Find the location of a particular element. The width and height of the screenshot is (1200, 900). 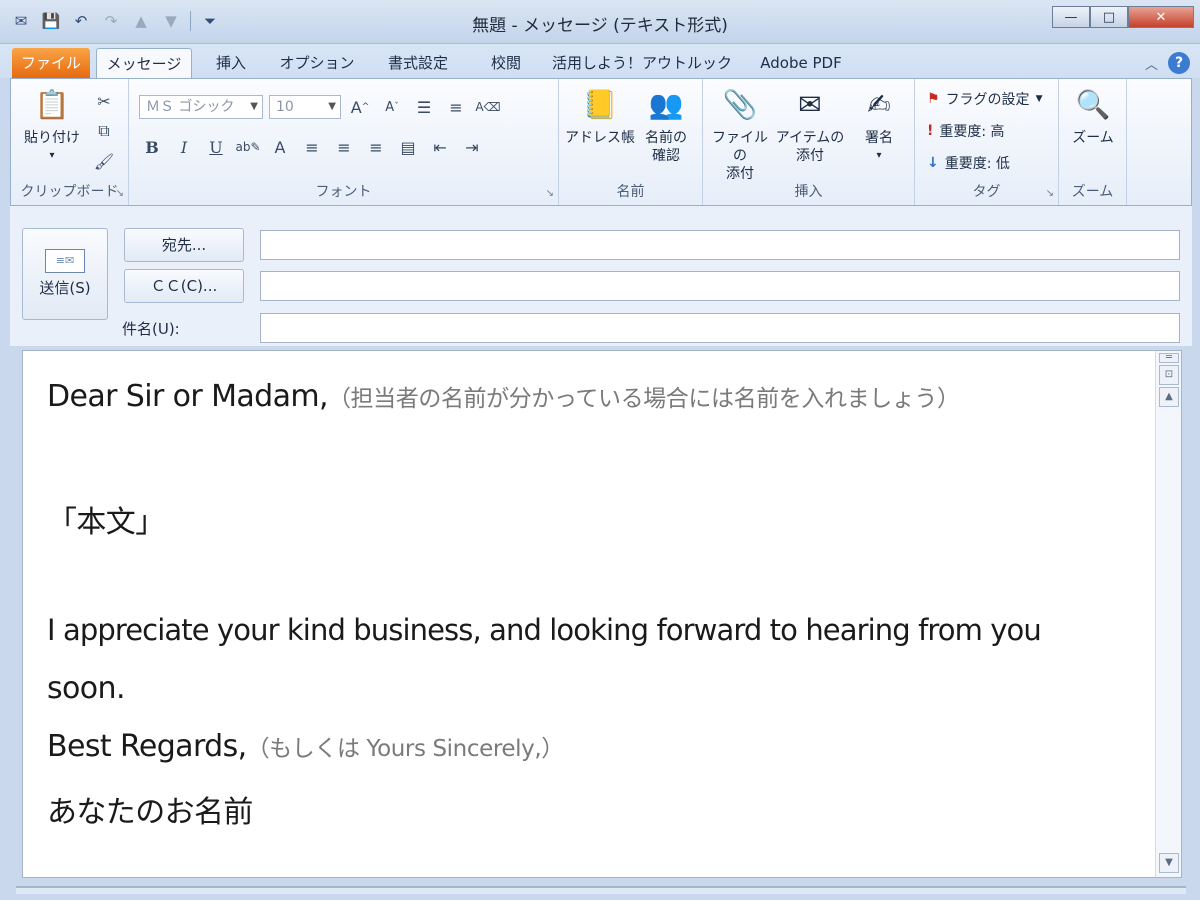

status-bar is located at coordinates (601, 890).